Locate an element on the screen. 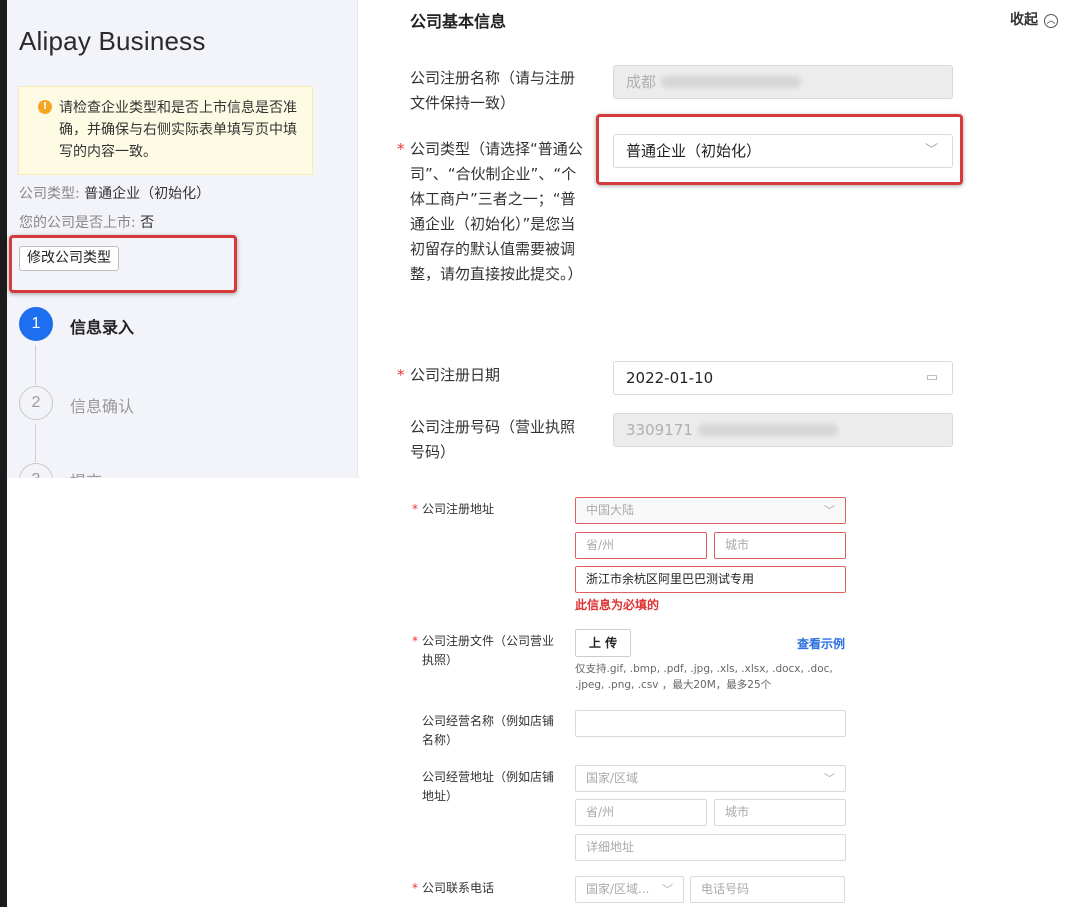  address-error-message: 此信息为必填的 is located at coordinates (617, 605).